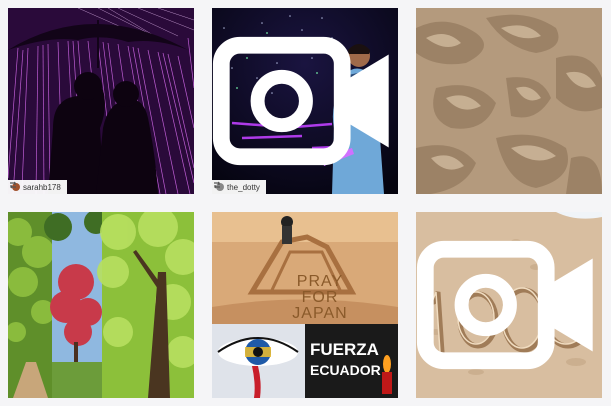 This screenshot has width=611, height=406. Describe the element at coordinates (345, 370) in the screenshot. I see `ecuador-text: ECUADOR` at that location.